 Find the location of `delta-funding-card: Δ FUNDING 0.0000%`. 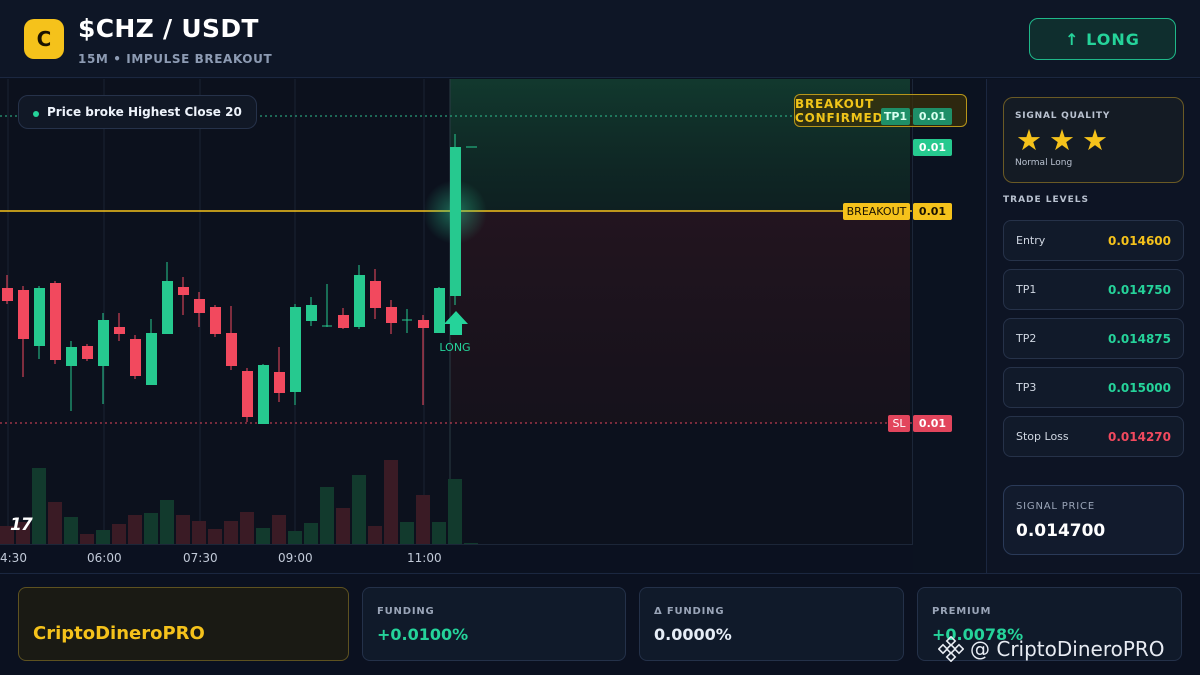

delta-funding-card: Δ FUNDING 0.0000% is located at coordinates (771, 624).